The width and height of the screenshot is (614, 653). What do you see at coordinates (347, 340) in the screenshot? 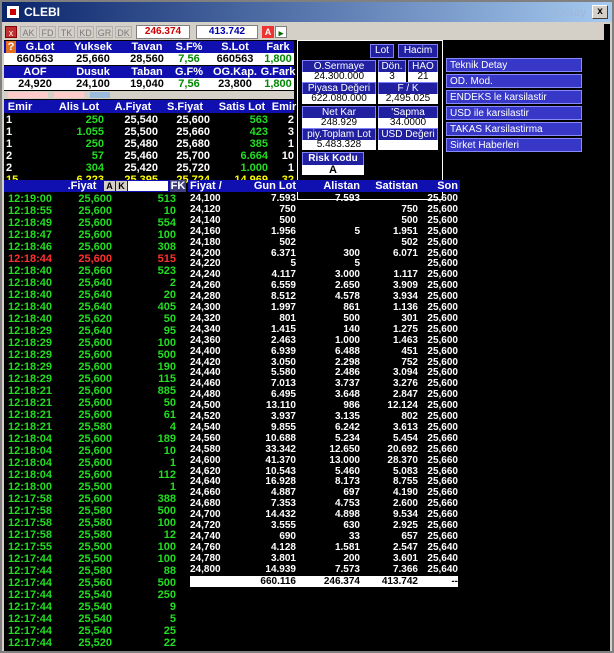
I see `ladder-cell: 1.000` at bounding box center [347, 340].